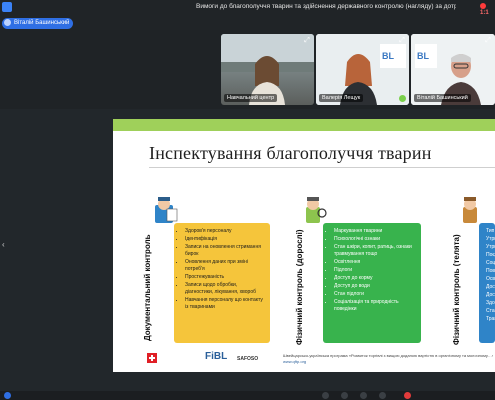 This screenshot has width=495, height=400. Describe the element at coordinates (442, 98) in the screenshot. I see `participant-name: Віталій Башинський` at that location.